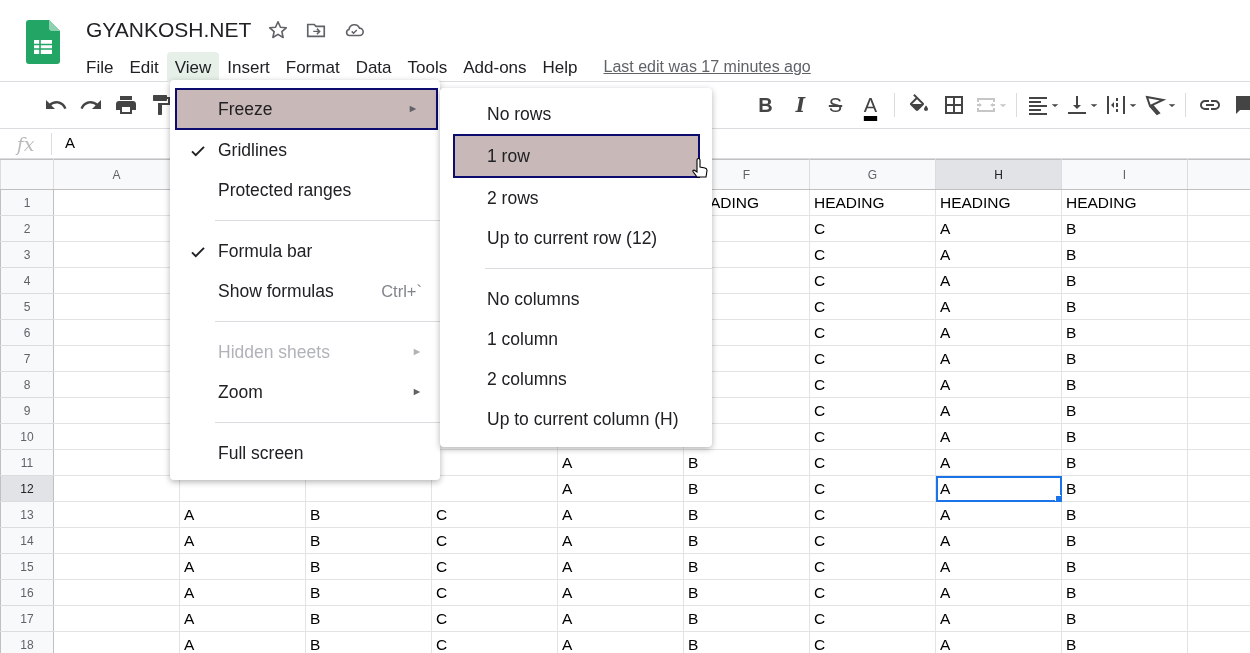  Describe the element at coordinates (495, 67) in the screenshot. I see `menu-item: Add-ons` at that location.